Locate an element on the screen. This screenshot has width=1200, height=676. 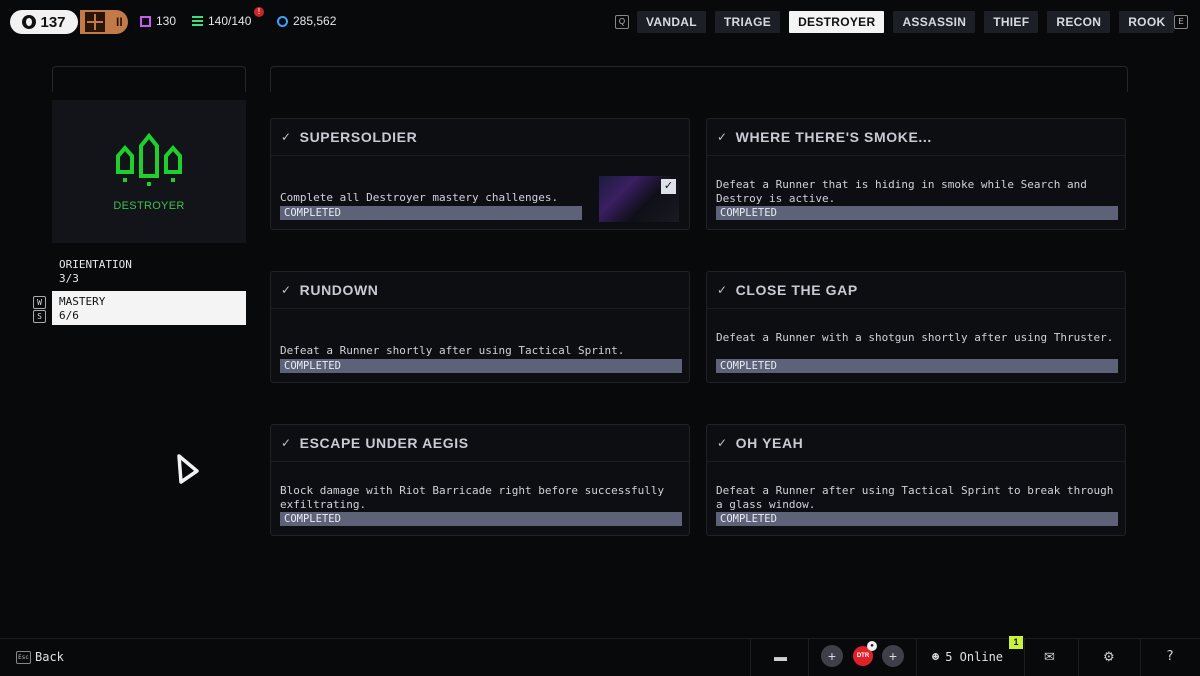
challenge-title: ESCAPE UNDER AEGIS is located at coordinates (384, 443).